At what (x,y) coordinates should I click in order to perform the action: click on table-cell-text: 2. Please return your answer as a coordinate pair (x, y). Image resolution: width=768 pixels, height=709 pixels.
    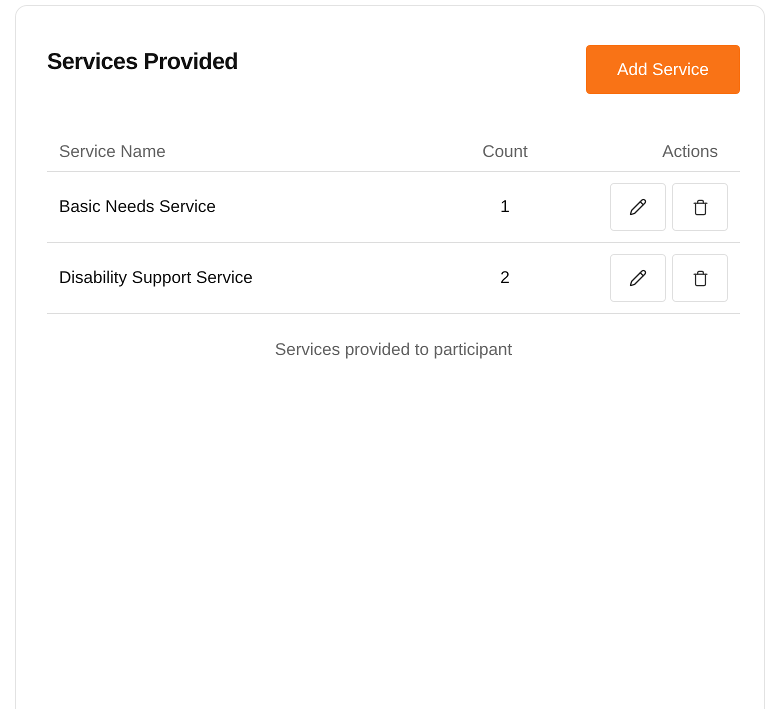
    Looking at the image, I should click on (505, 278).